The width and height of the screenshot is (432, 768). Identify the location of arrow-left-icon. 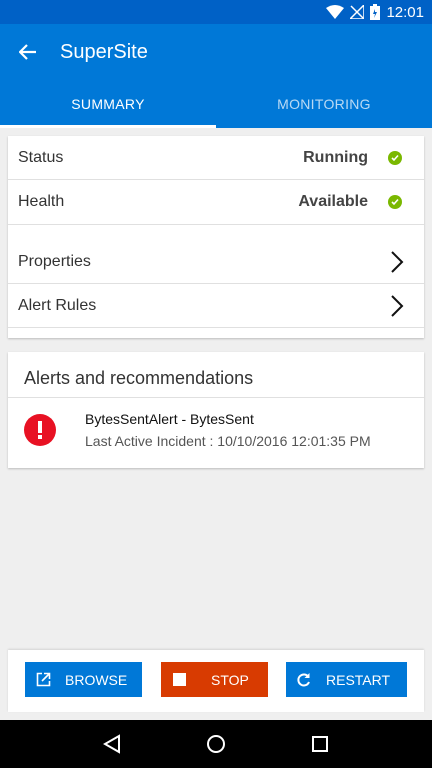
(27, 52).